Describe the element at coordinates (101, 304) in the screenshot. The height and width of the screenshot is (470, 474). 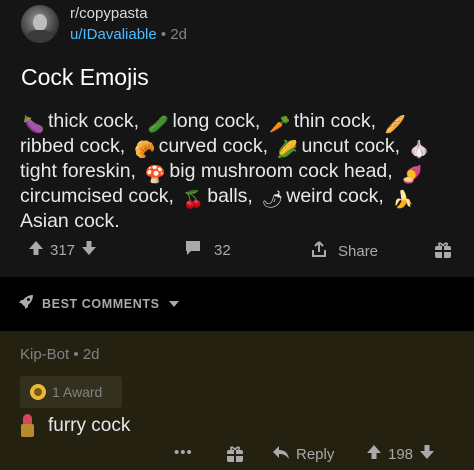
I see `sort-label: BEST COMMENTS` at that location.